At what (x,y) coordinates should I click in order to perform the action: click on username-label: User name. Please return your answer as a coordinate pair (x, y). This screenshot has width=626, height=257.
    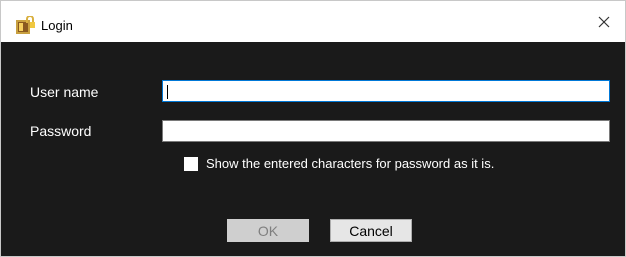
    Looking at the image, I should click on (64, 92).